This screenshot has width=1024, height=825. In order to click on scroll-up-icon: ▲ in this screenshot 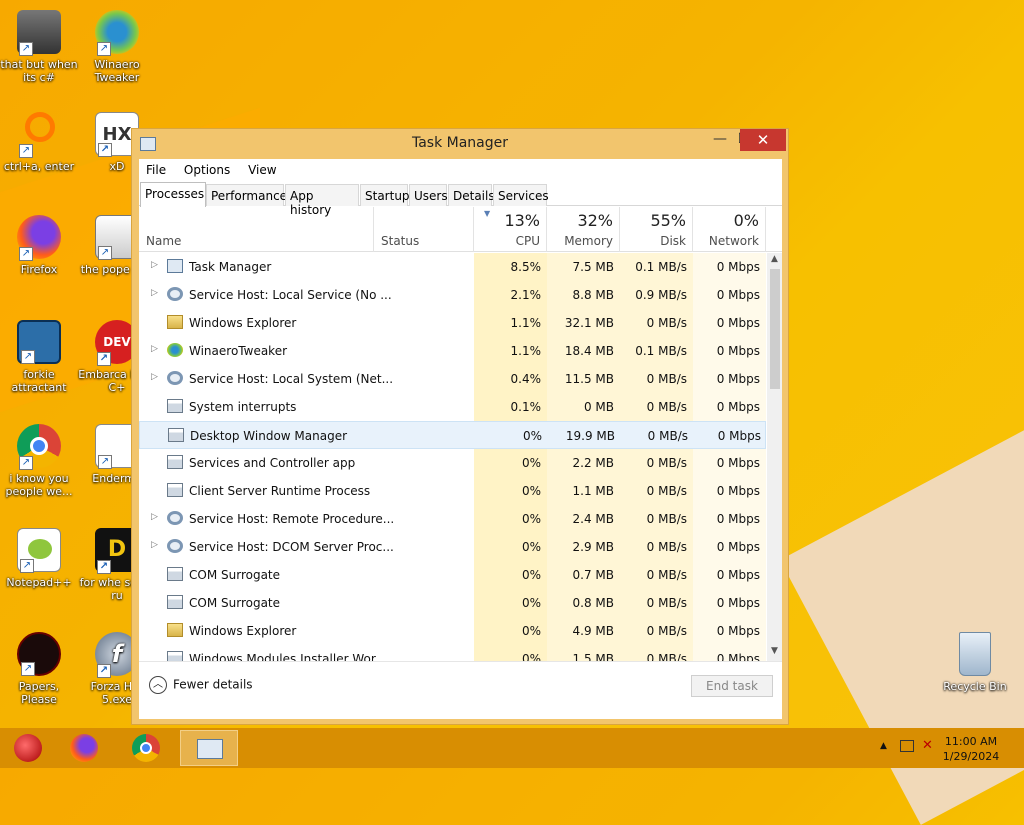, I will do `click(774, 261)`.